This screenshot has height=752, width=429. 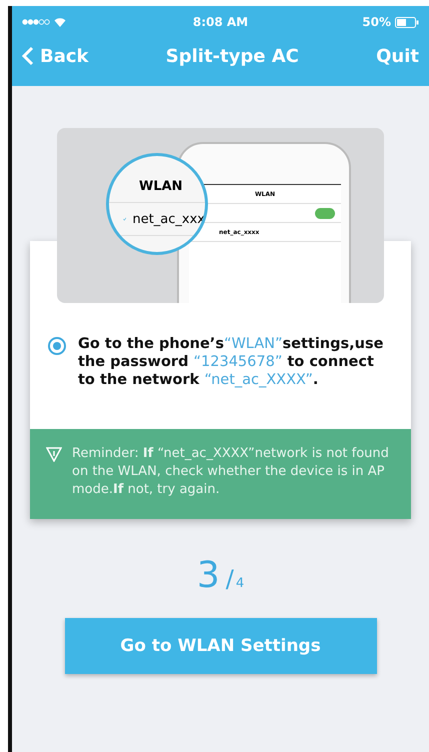 What do you see at coordinates (232, 56) in the screenshot?
I see `screen-title: Split-type AC` at bounding box center [232, 56].